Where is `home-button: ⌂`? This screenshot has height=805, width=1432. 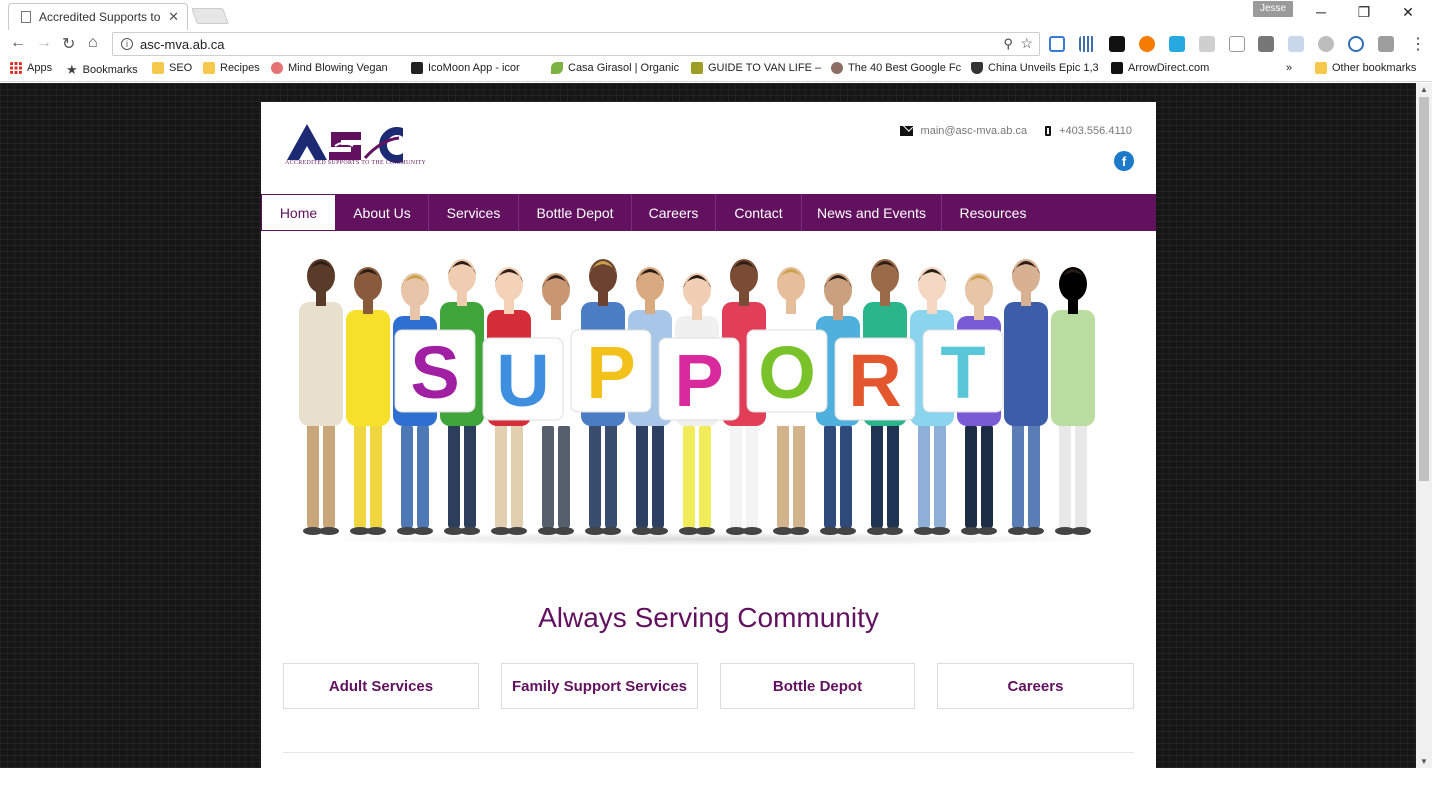
home-button: ⌂ is located at coordinates (93, 43).